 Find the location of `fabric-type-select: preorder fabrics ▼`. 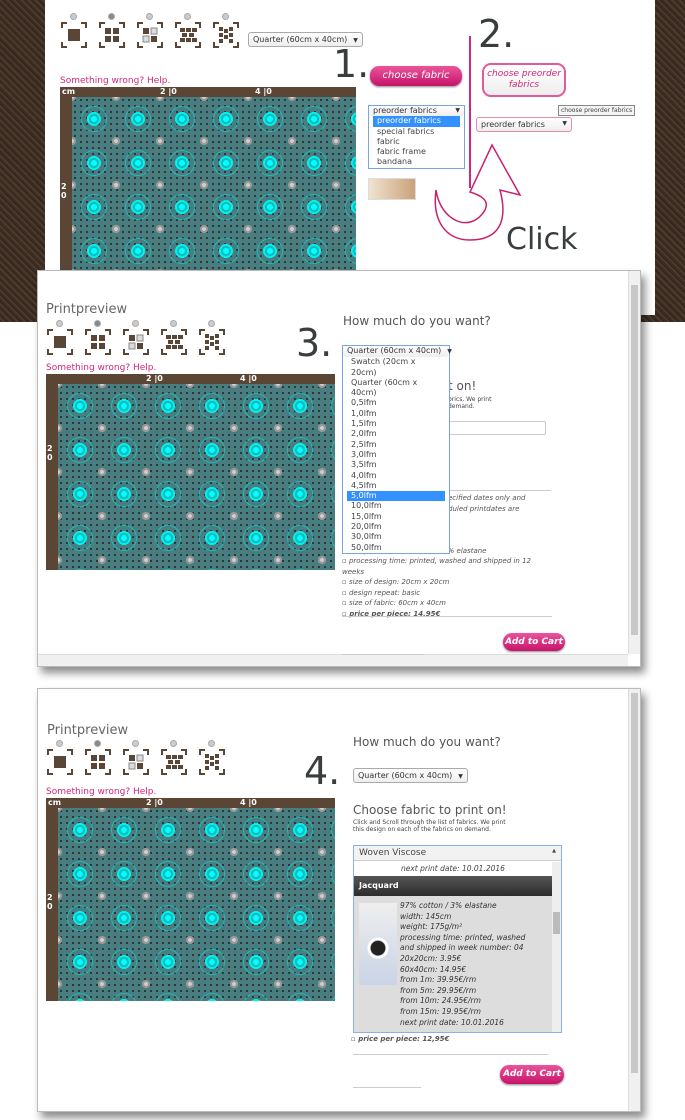

fabric-type-select: preorder fabrics ▼ is located at coordinates (416, 111).